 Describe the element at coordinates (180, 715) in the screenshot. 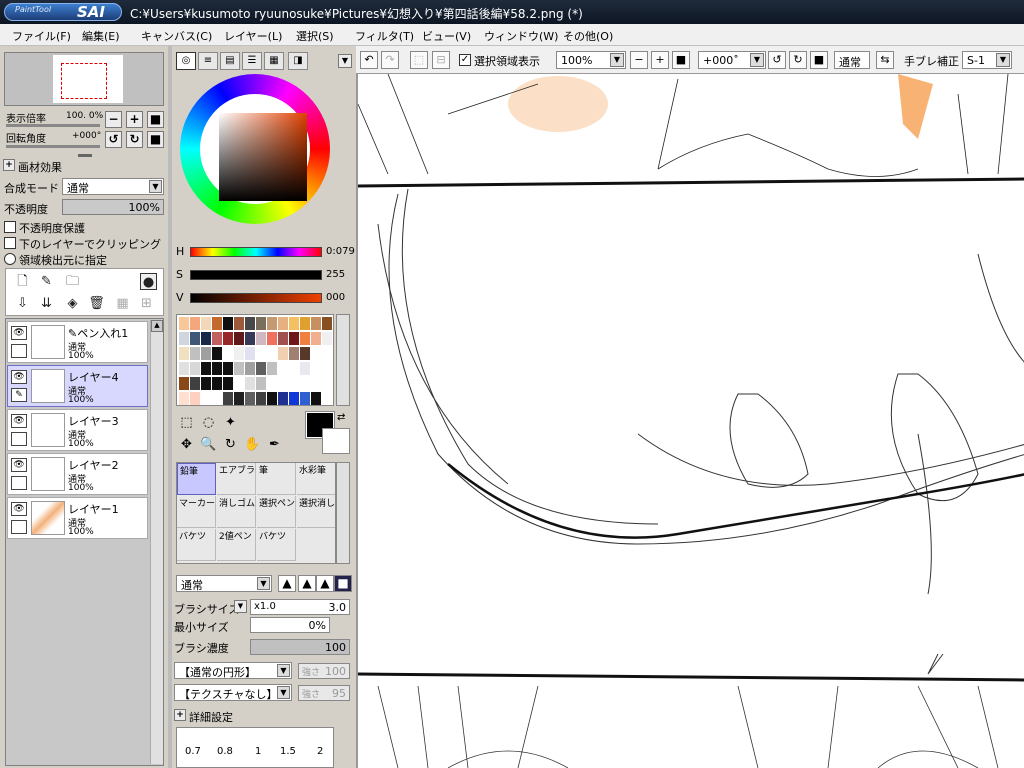

I see `detail-expand-icon: +` at that location.